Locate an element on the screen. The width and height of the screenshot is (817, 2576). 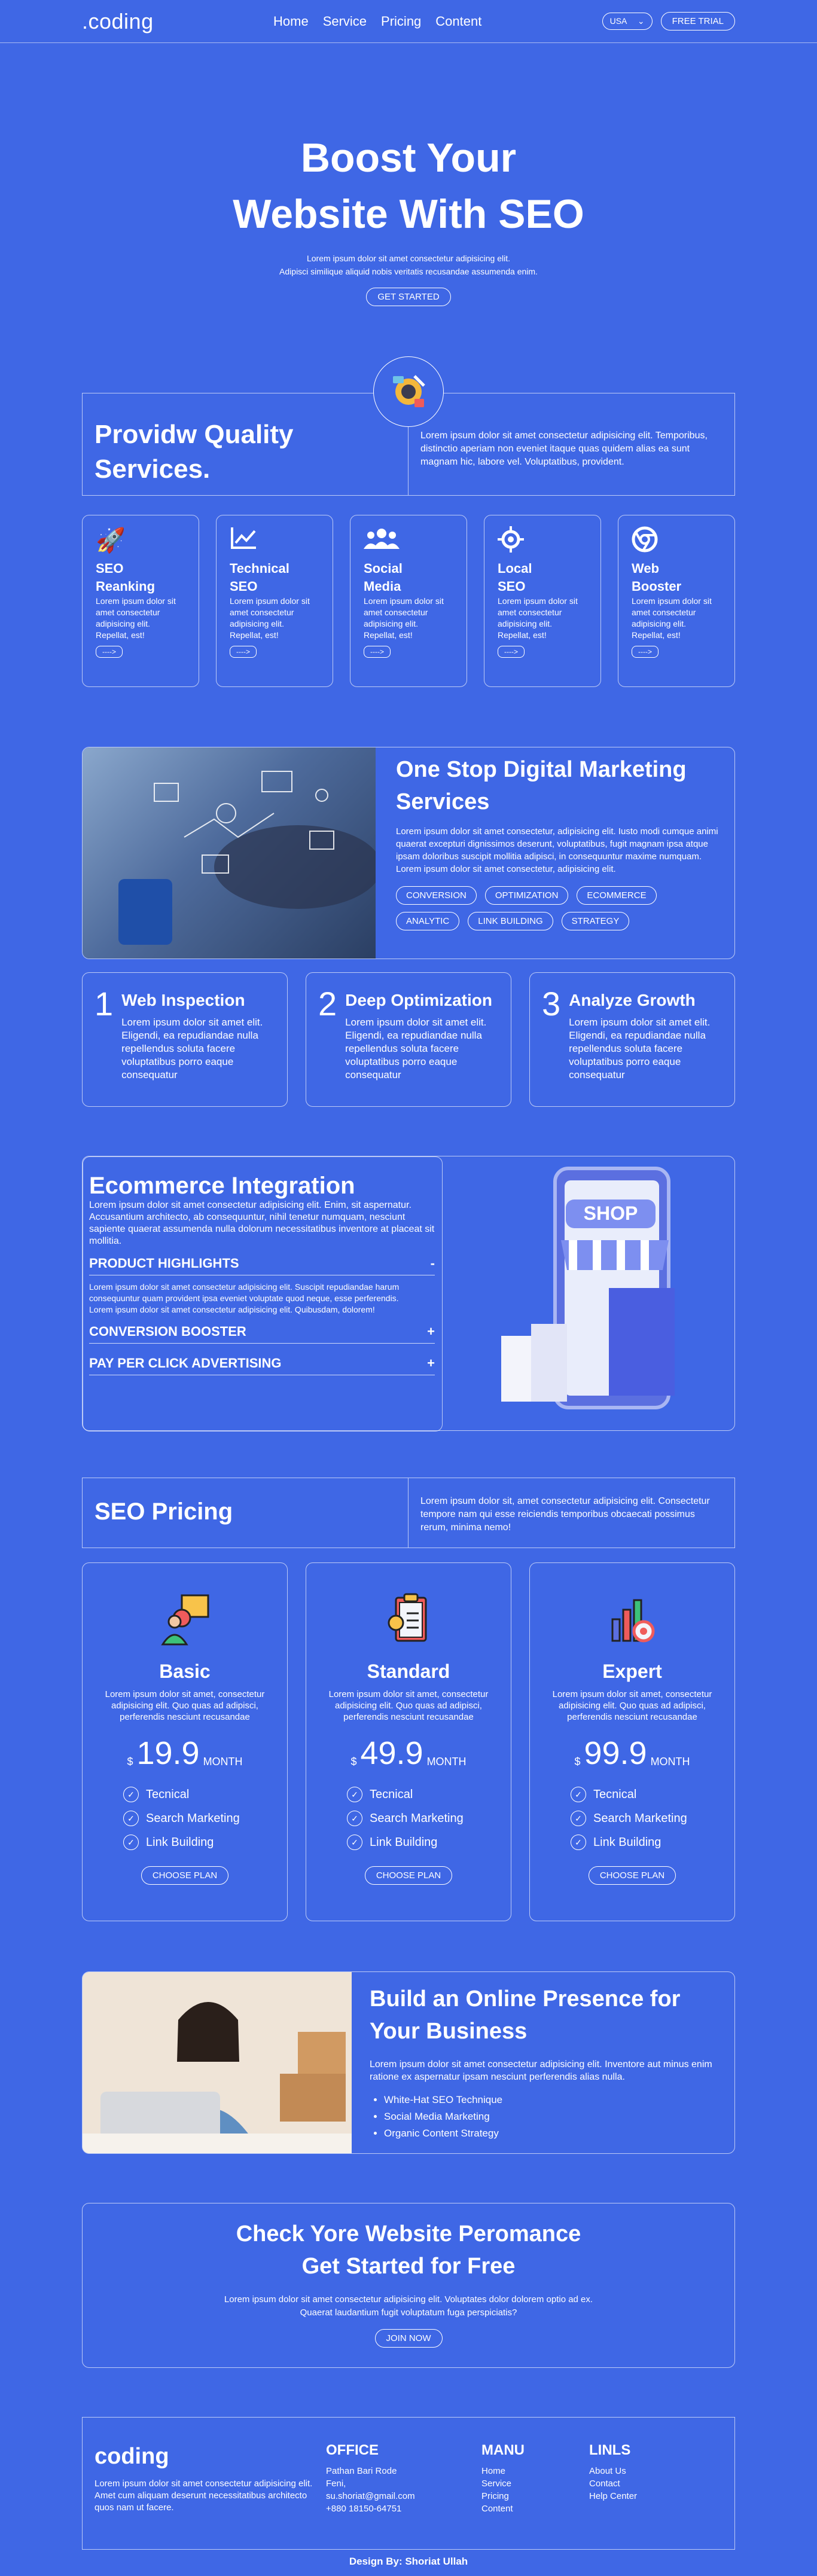
accordion-conversion-booster: CONVERSION BOOSTER + is located at coordinates (262, 1334).